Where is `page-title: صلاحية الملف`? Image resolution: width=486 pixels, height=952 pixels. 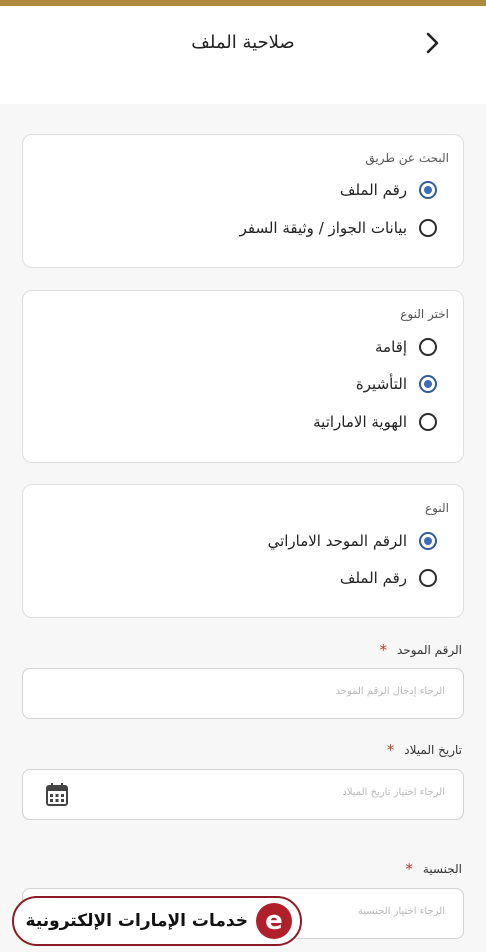 page-title: صلاحية الملف is located at coordinates (243, 42).